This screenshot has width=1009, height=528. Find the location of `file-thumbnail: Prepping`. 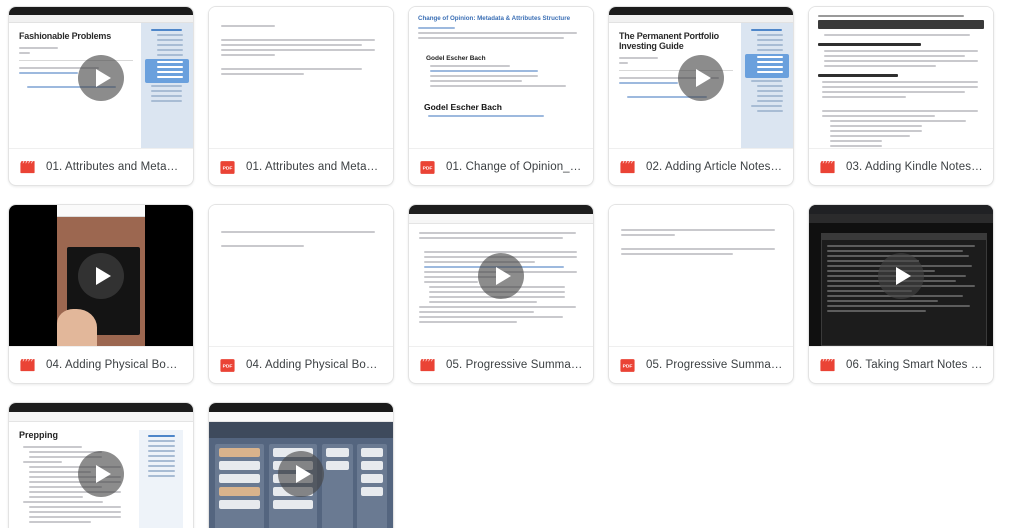

file-thumbnail: Prepping is located at coordinates (101, 465).